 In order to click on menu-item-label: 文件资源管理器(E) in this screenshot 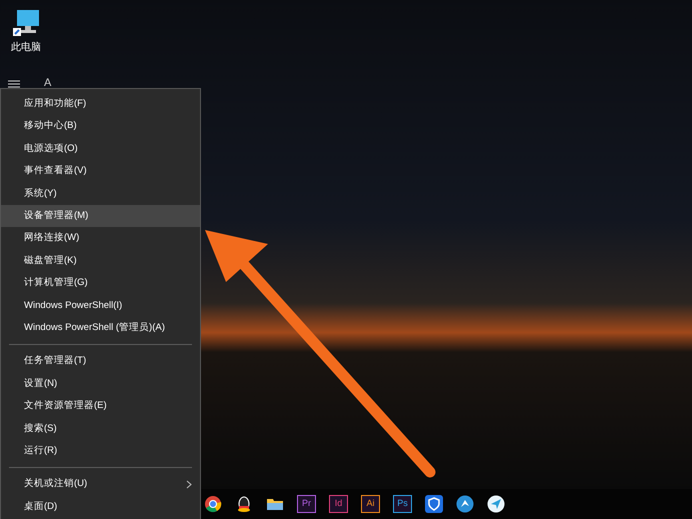, I will do `click(65, 406)`.